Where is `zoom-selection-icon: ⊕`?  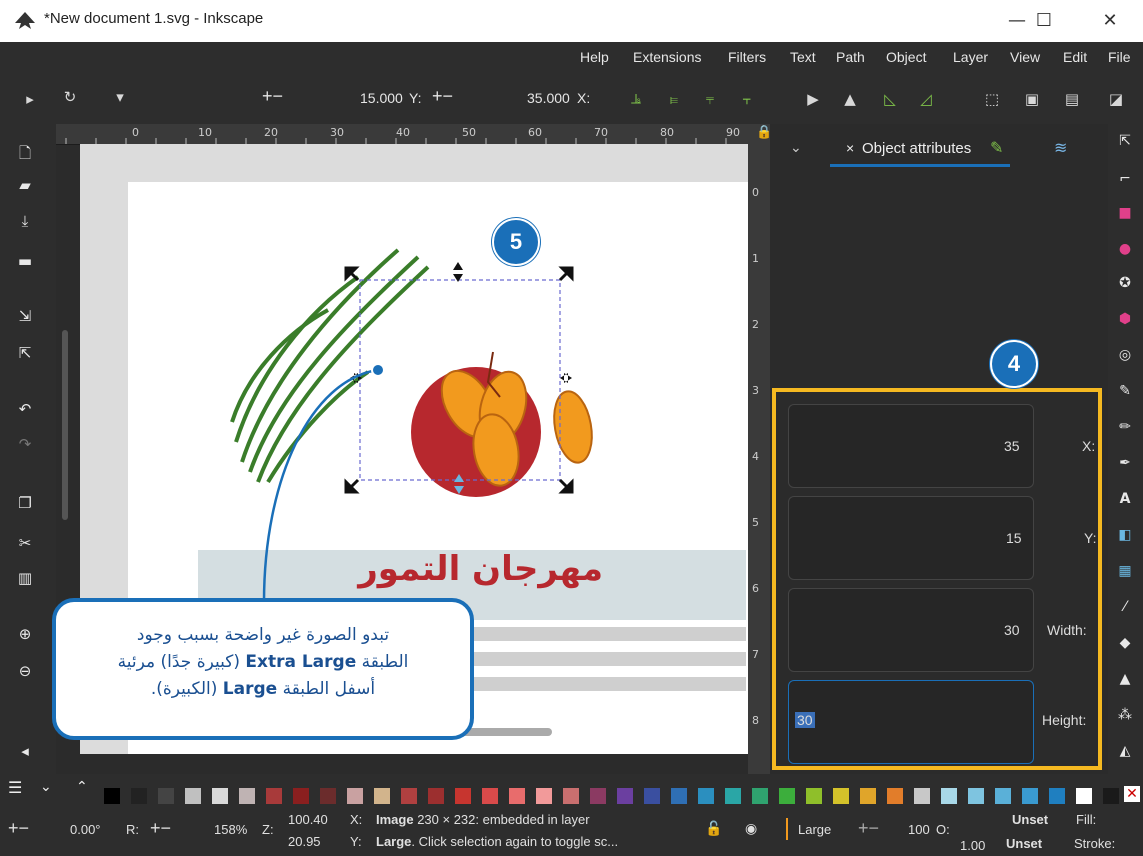
zoom-selection-icon: ⊕ is located at coordinates (25, 634).